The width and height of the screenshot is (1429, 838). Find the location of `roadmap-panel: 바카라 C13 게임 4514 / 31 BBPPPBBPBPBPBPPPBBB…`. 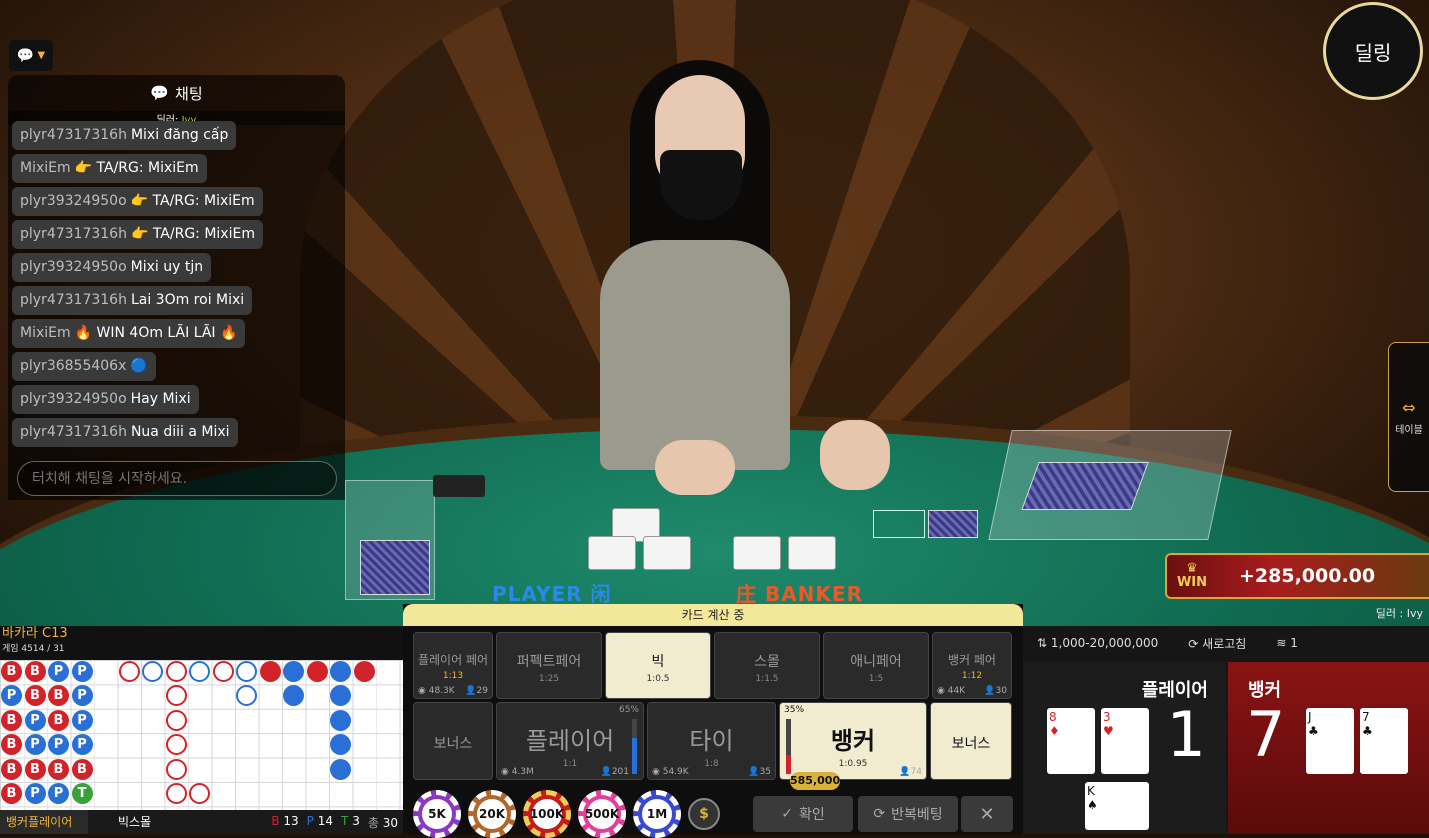

roadmap-panel: 바카라 C13 게임 4514 / 31 BBPPPBBPBPBPBPPPBBB… is located at coordinates (202, 730).